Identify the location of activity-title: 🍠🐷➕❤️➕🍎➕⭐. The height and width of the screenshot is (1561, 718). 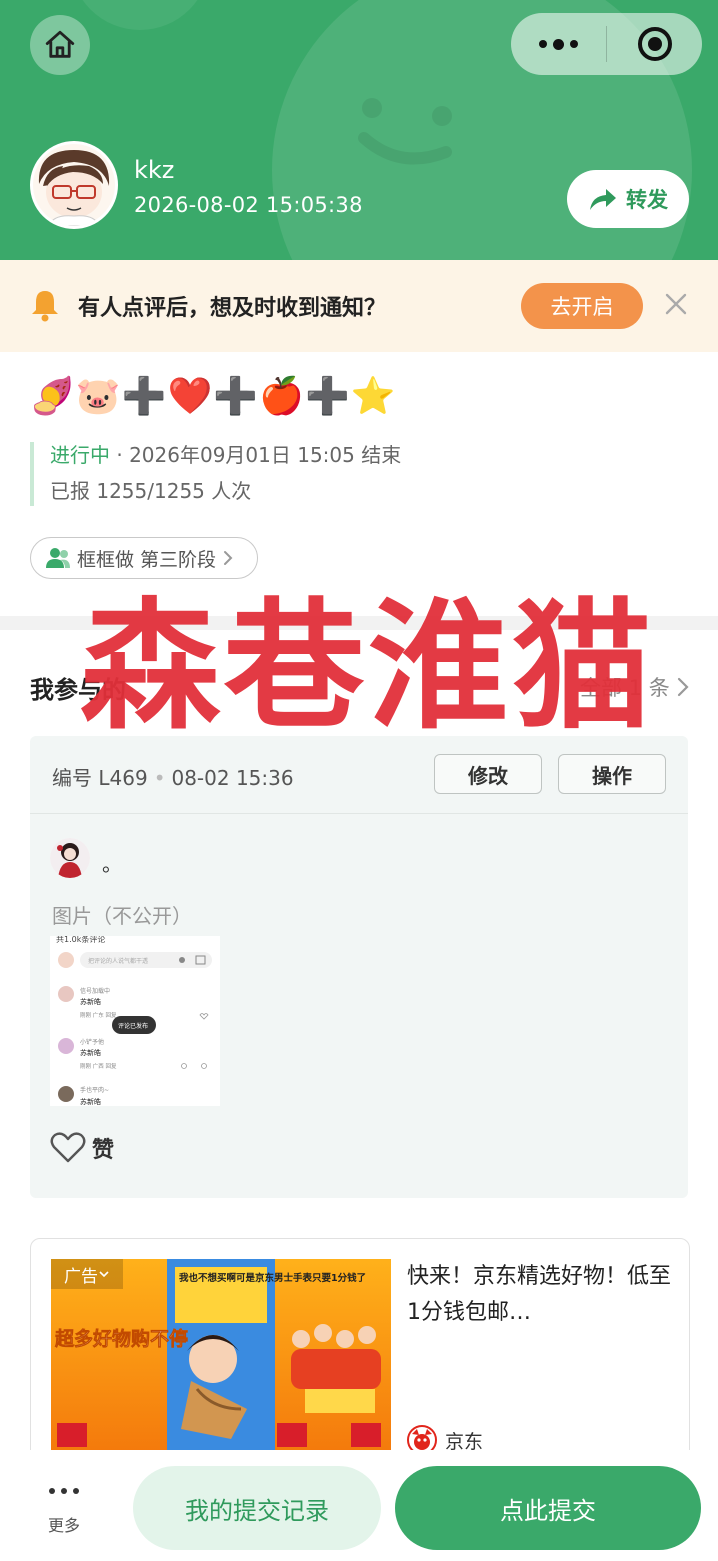
(213, 396).